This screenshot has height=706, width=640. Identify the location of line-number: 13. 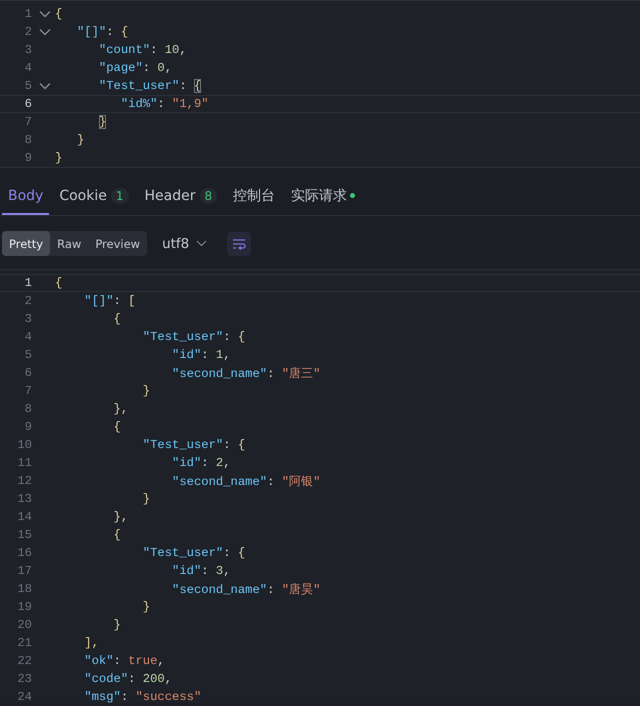
(24, 499).